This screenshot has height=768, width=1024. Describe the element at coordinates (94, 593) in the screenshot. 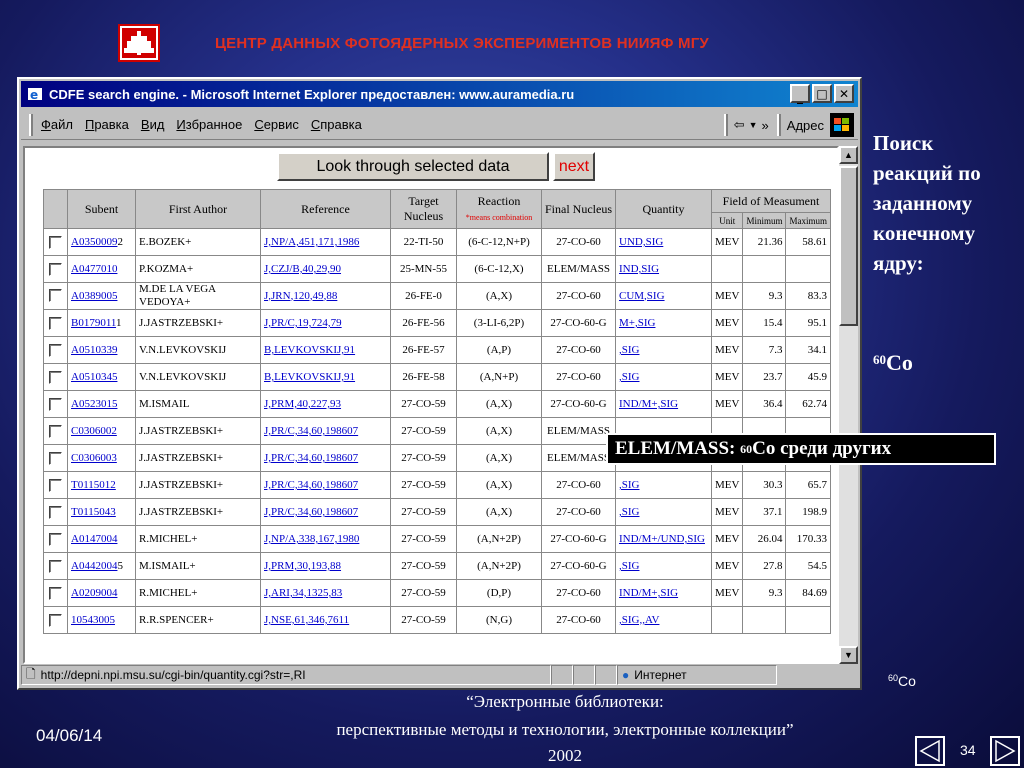

I see `subent-link: A0209004` at that location.